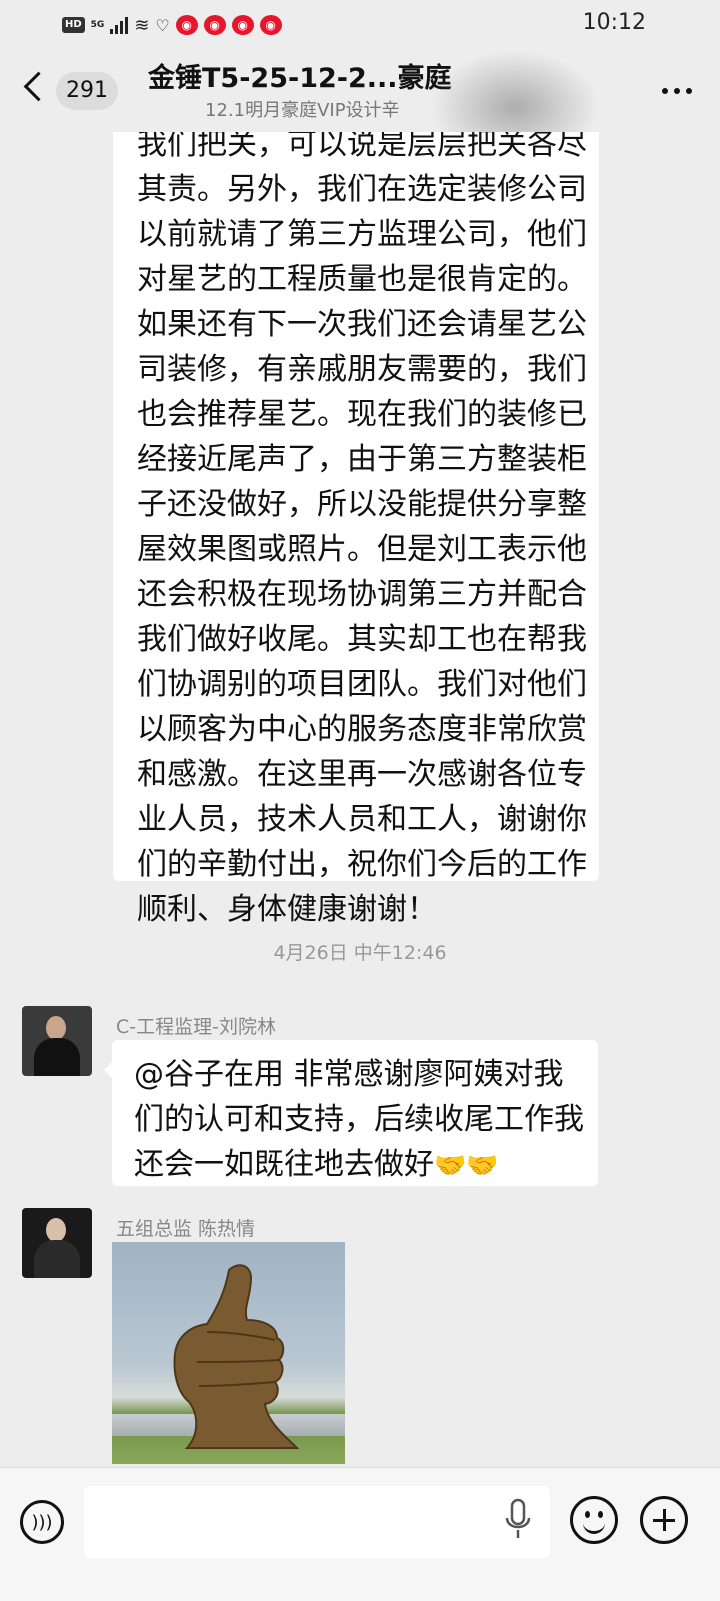  I want to click on input-bar: ))), so click(360, 1534).